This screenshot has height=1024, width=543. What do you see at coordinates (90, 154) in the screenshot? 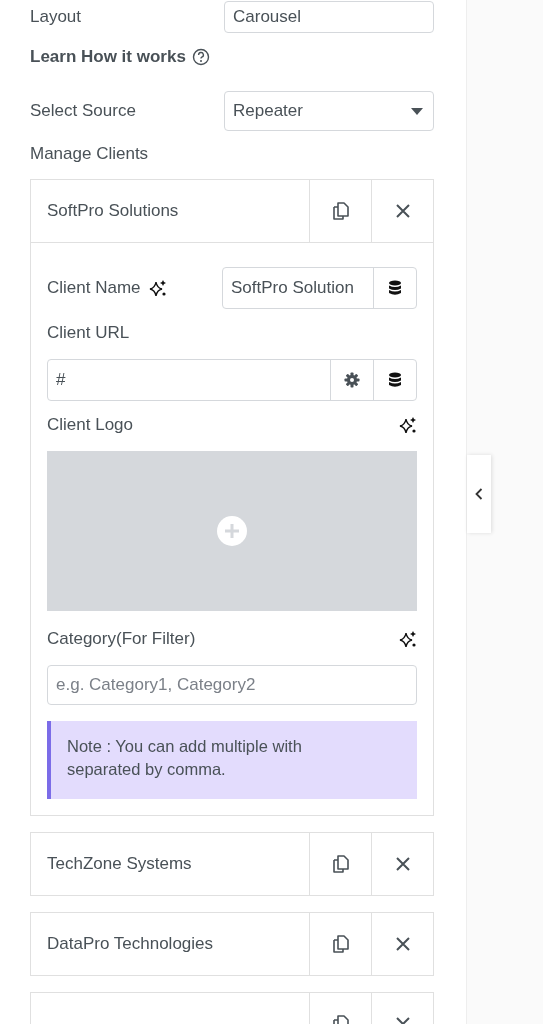
I see `section-title: Manage Clients` at bounding box center [90, 154].